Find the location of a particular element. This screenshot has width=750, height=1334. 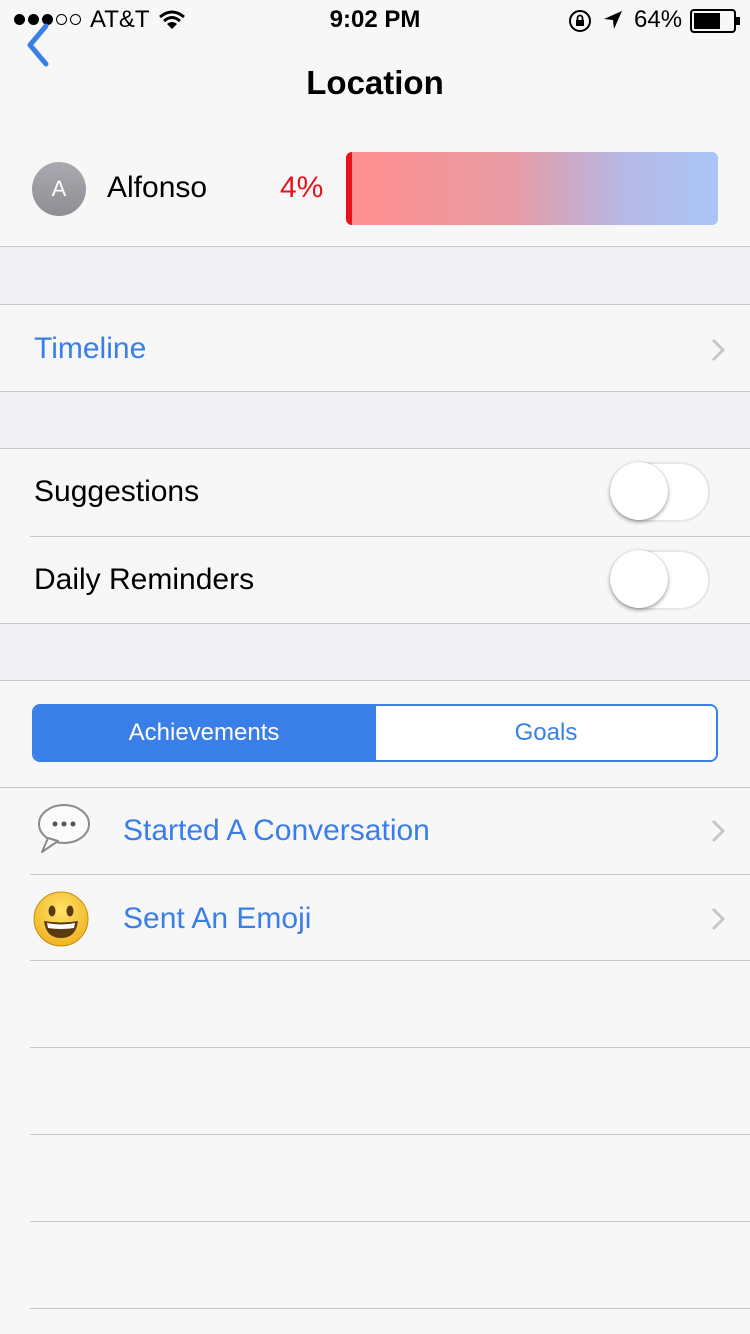

segmented-control: Achievements Goals is located at coordinates (375, 733).